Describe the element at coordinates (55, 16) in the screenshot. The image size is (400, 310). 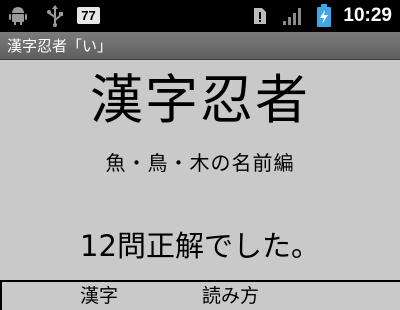
I see `usb-icon` at that location.